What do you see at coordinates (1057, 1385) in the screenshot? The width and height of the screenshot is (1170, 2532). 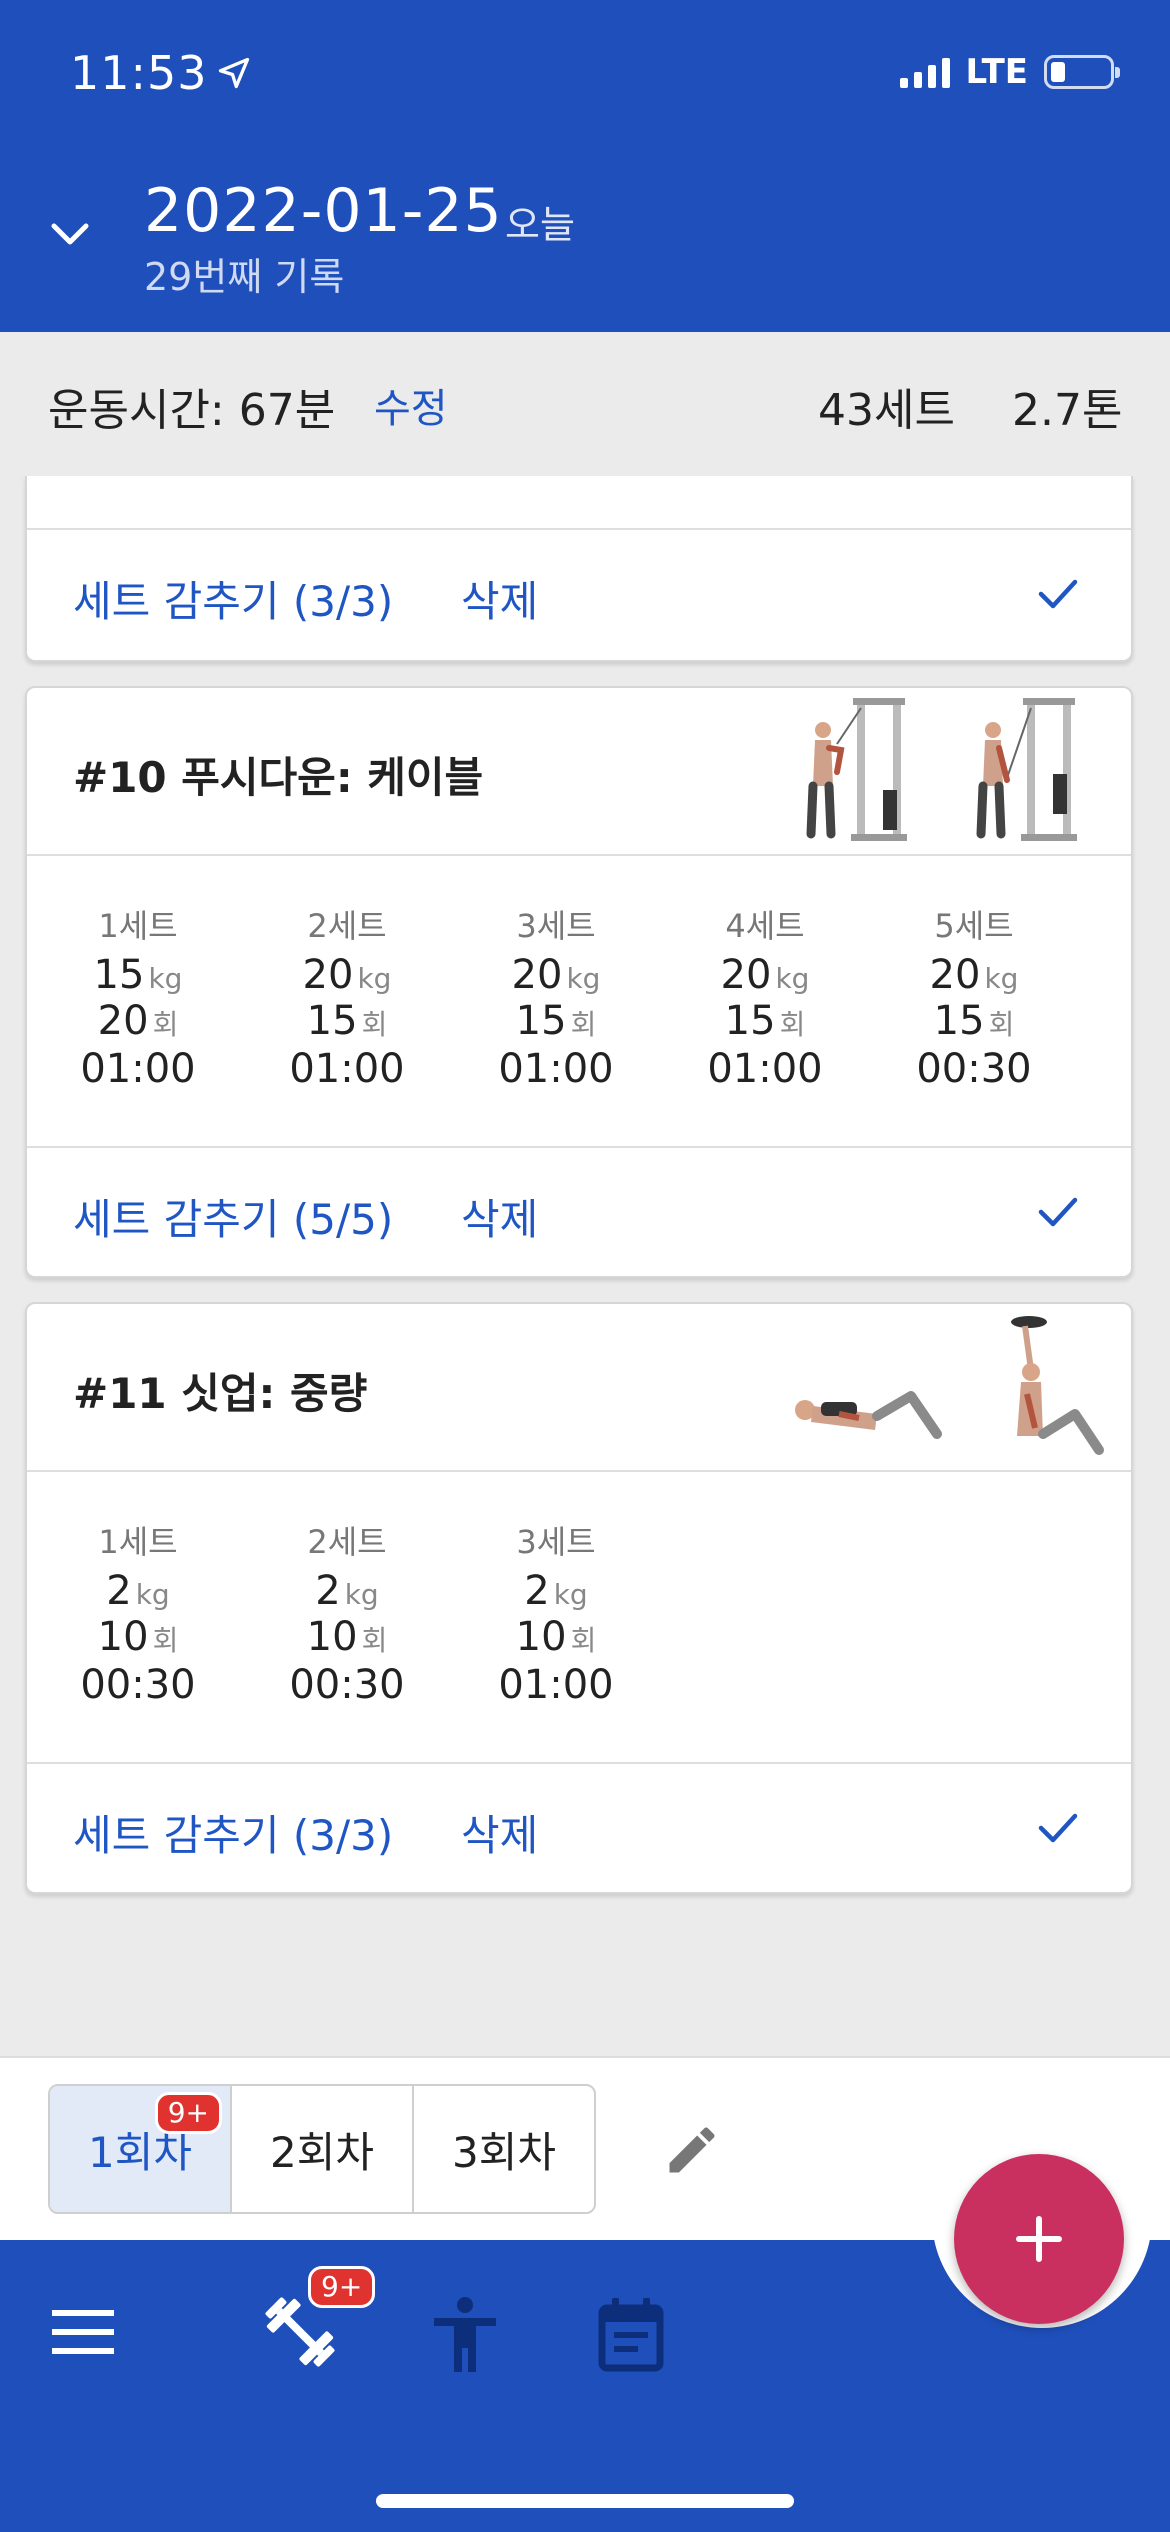 I see `situp-illustration-end` at bounding box center [1057, 1385].